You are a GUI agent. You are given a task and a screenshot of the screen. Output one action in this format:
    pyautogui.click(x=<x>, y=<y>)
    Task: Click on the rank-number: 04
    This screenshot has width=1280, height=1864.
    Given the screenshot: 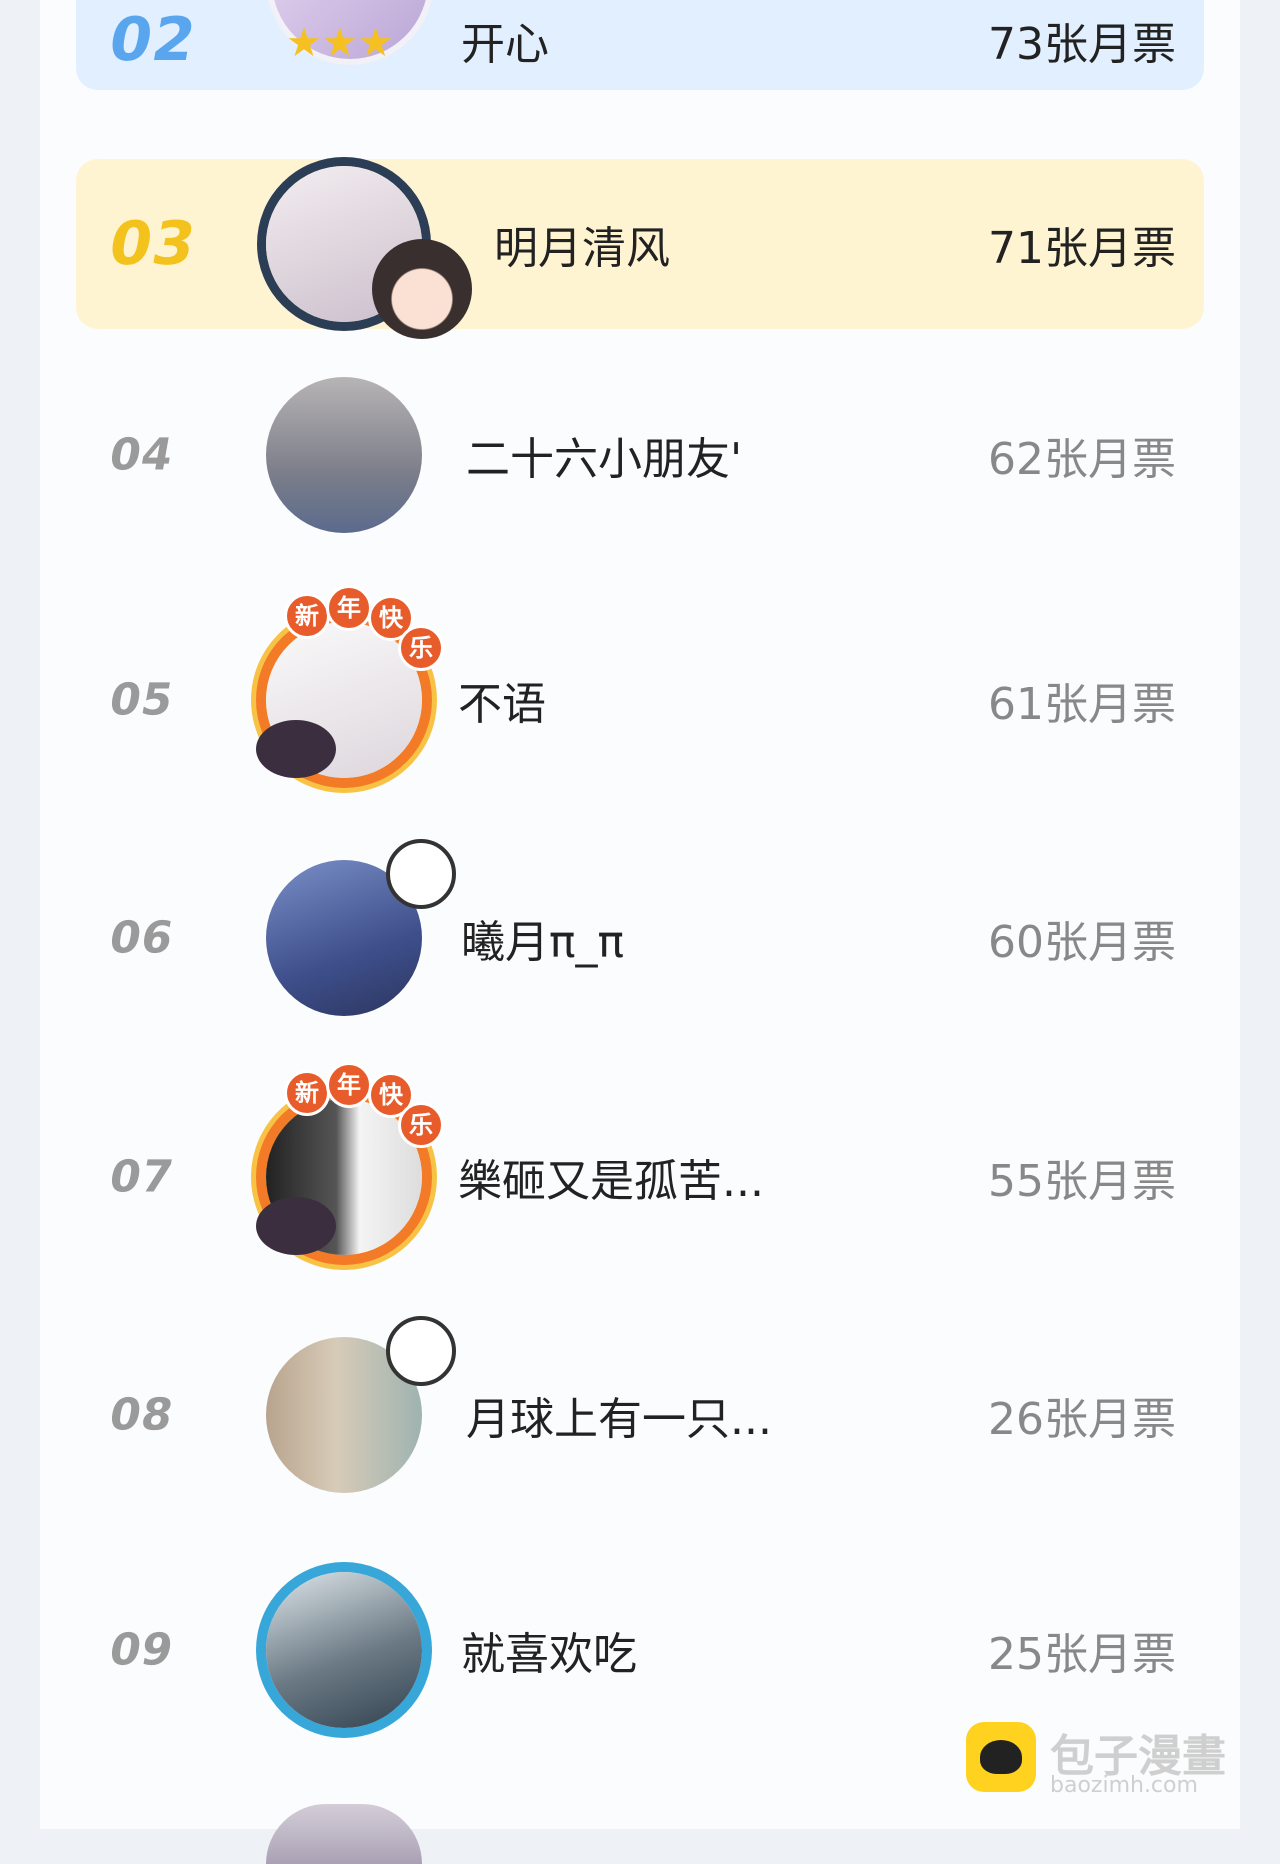 What is the action you would take?
    pyautogui.click(x=141, y=455)
    